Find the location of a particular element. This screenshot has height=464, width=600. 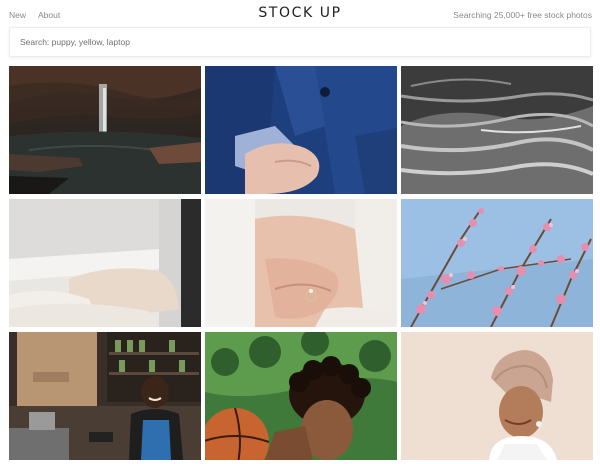

basketball-player-photo is located at coordinates (301, 396).